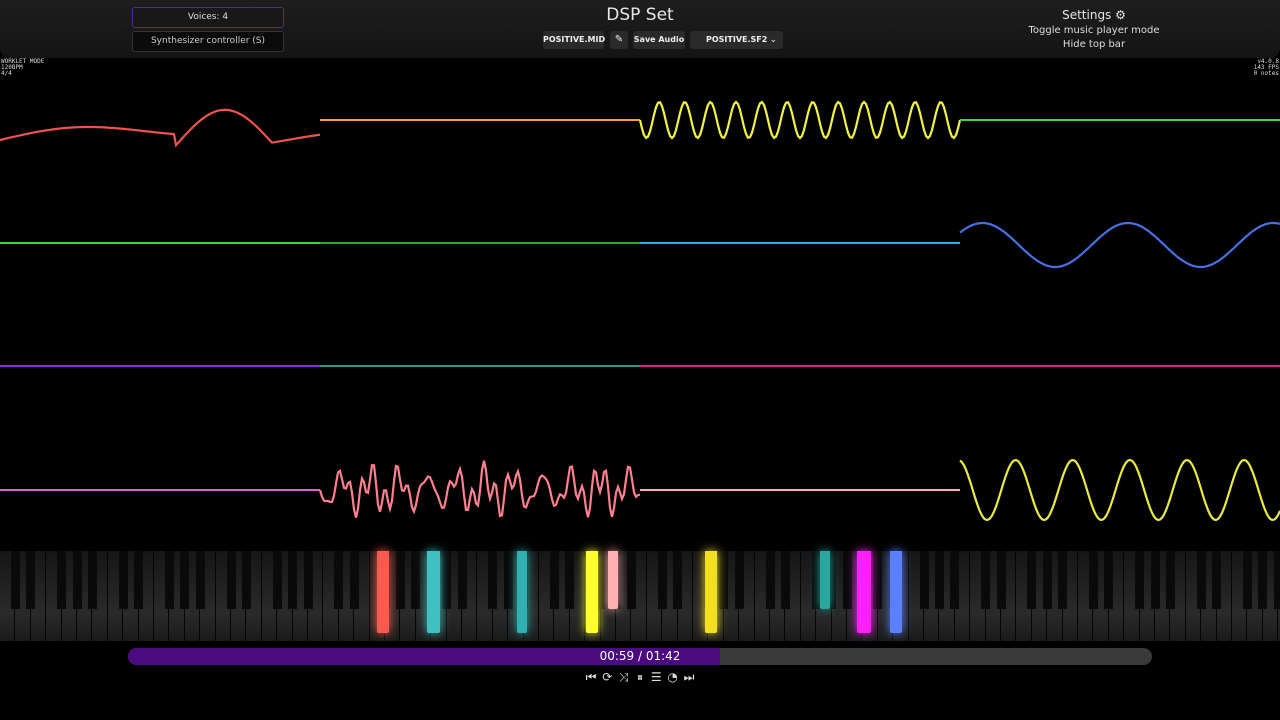  I want to click on loop-icon: ⟳, so click(607, 677).